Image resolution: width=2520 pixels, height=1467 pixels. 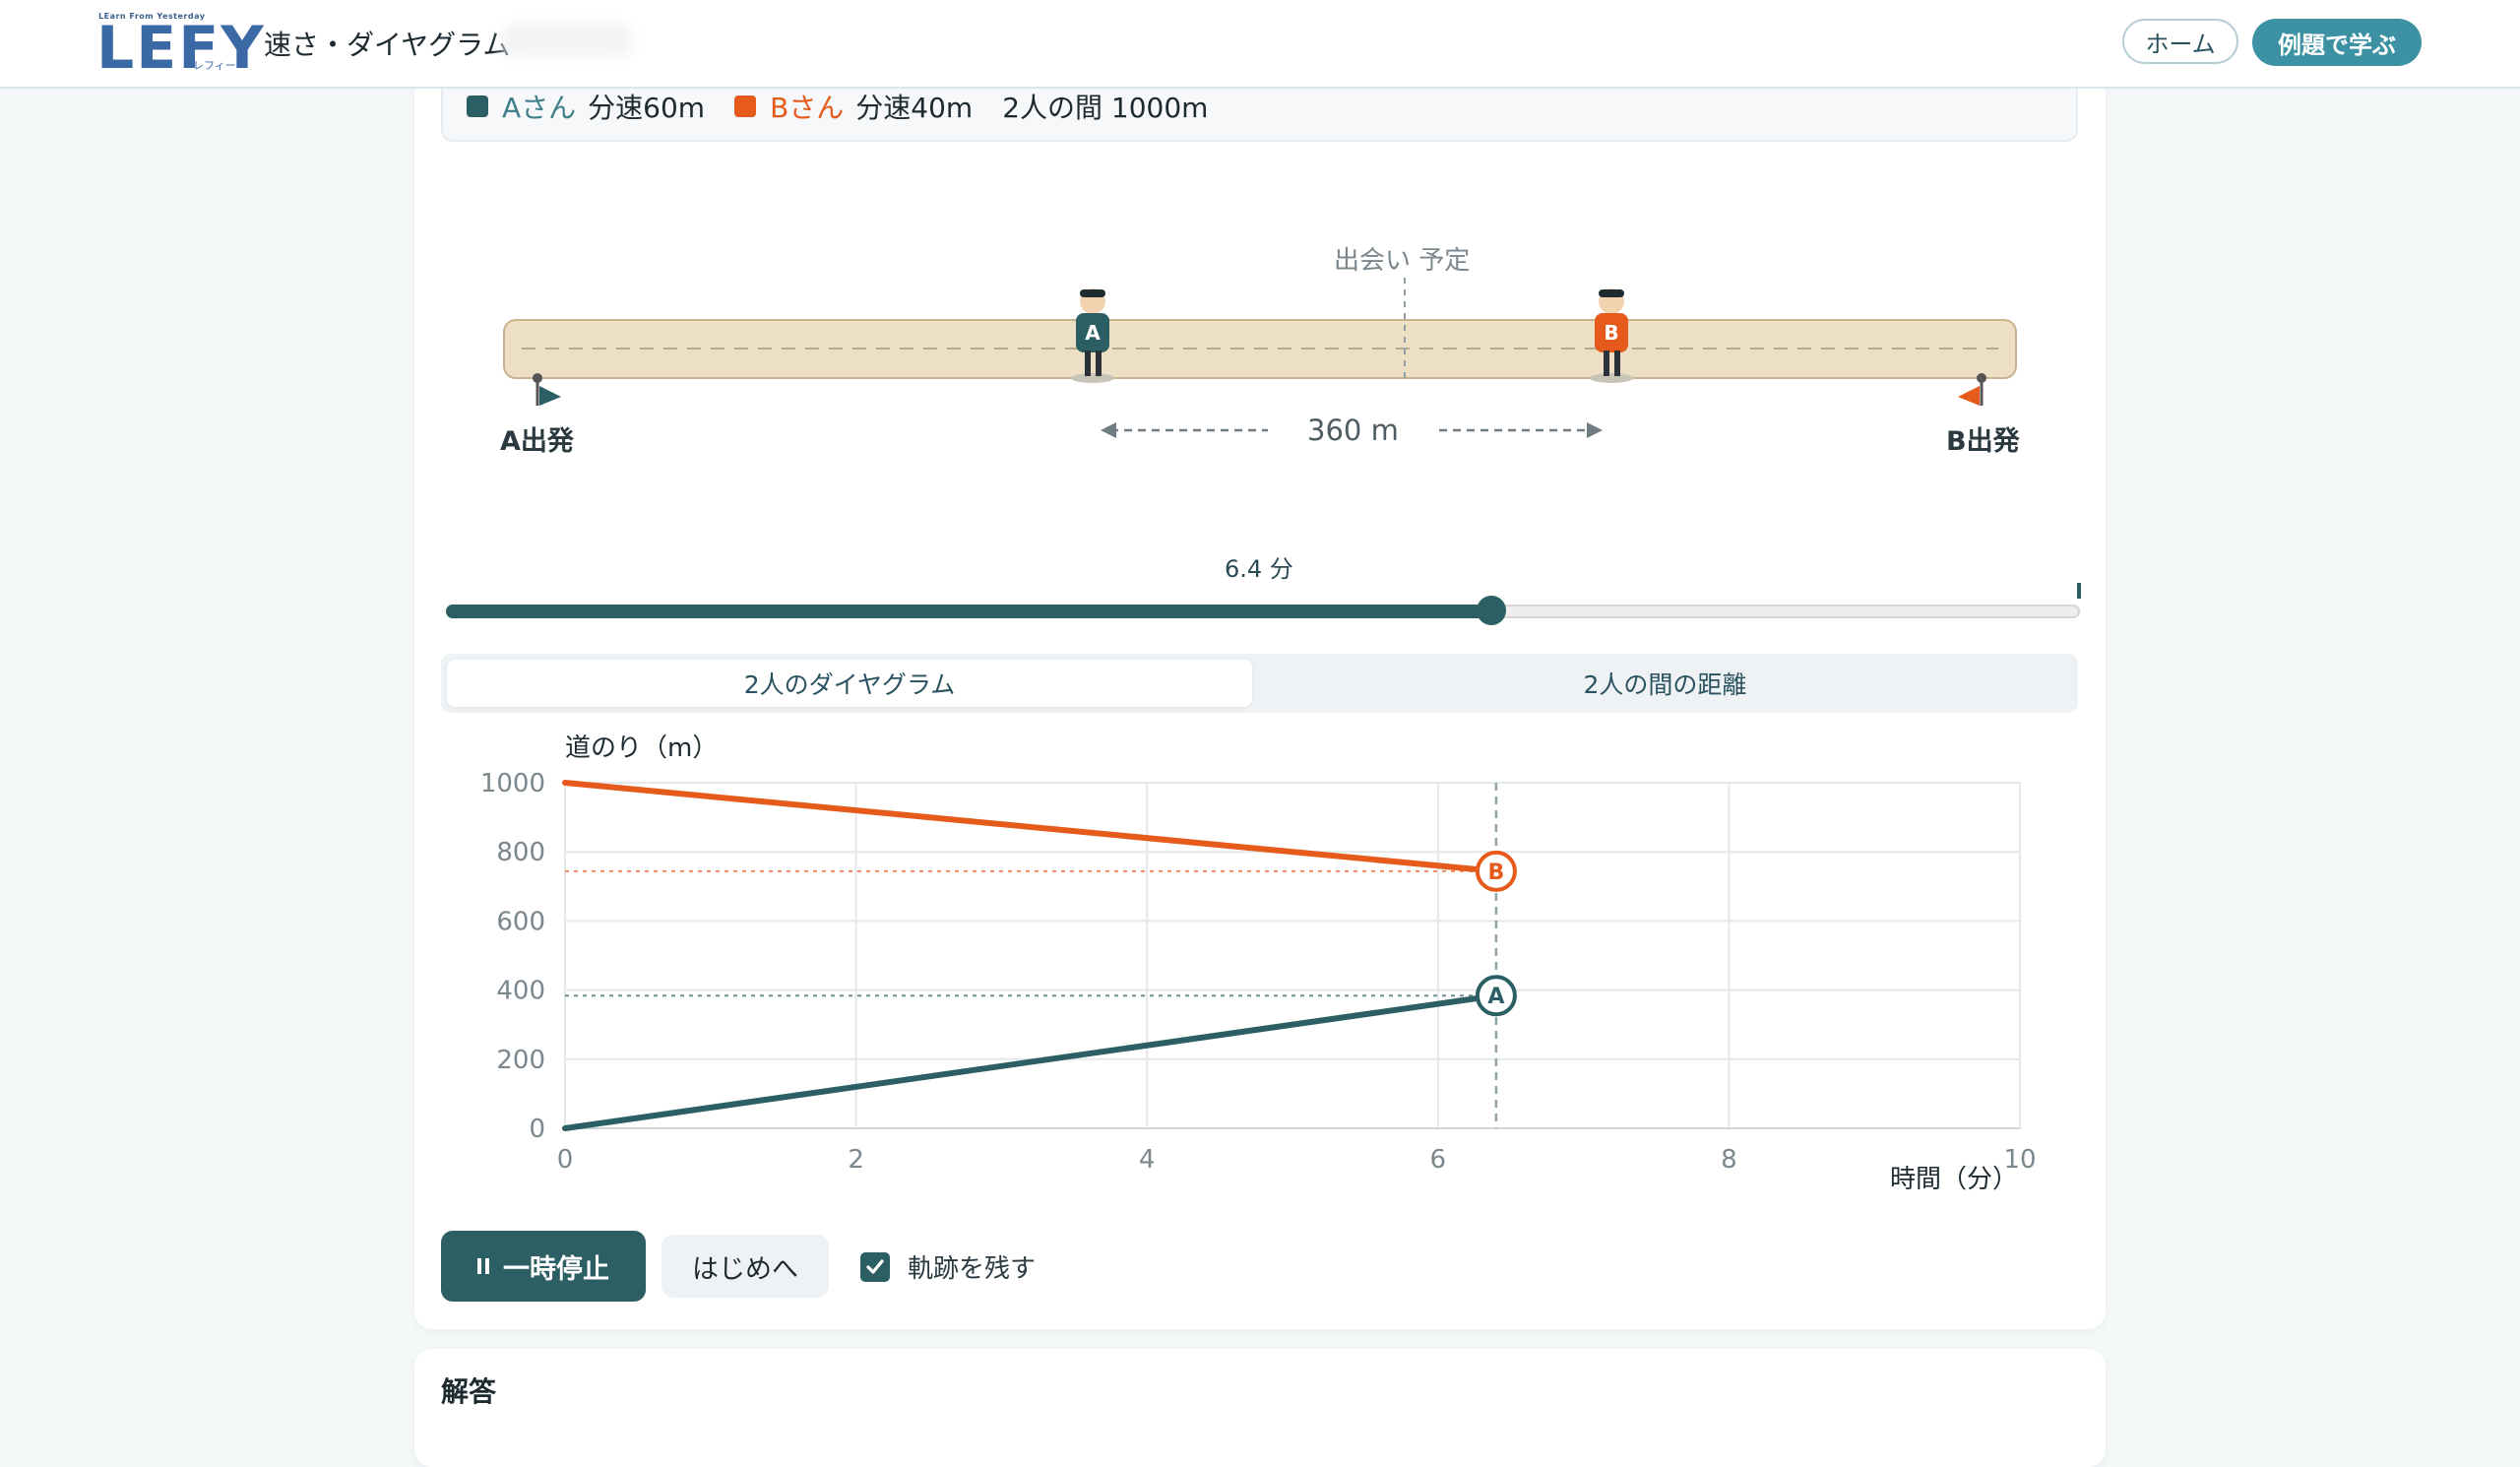 What do you see at coordinates (1260, 1408) in the screenshot?
I see `answer-card` at bounding box center [1260, 1408].